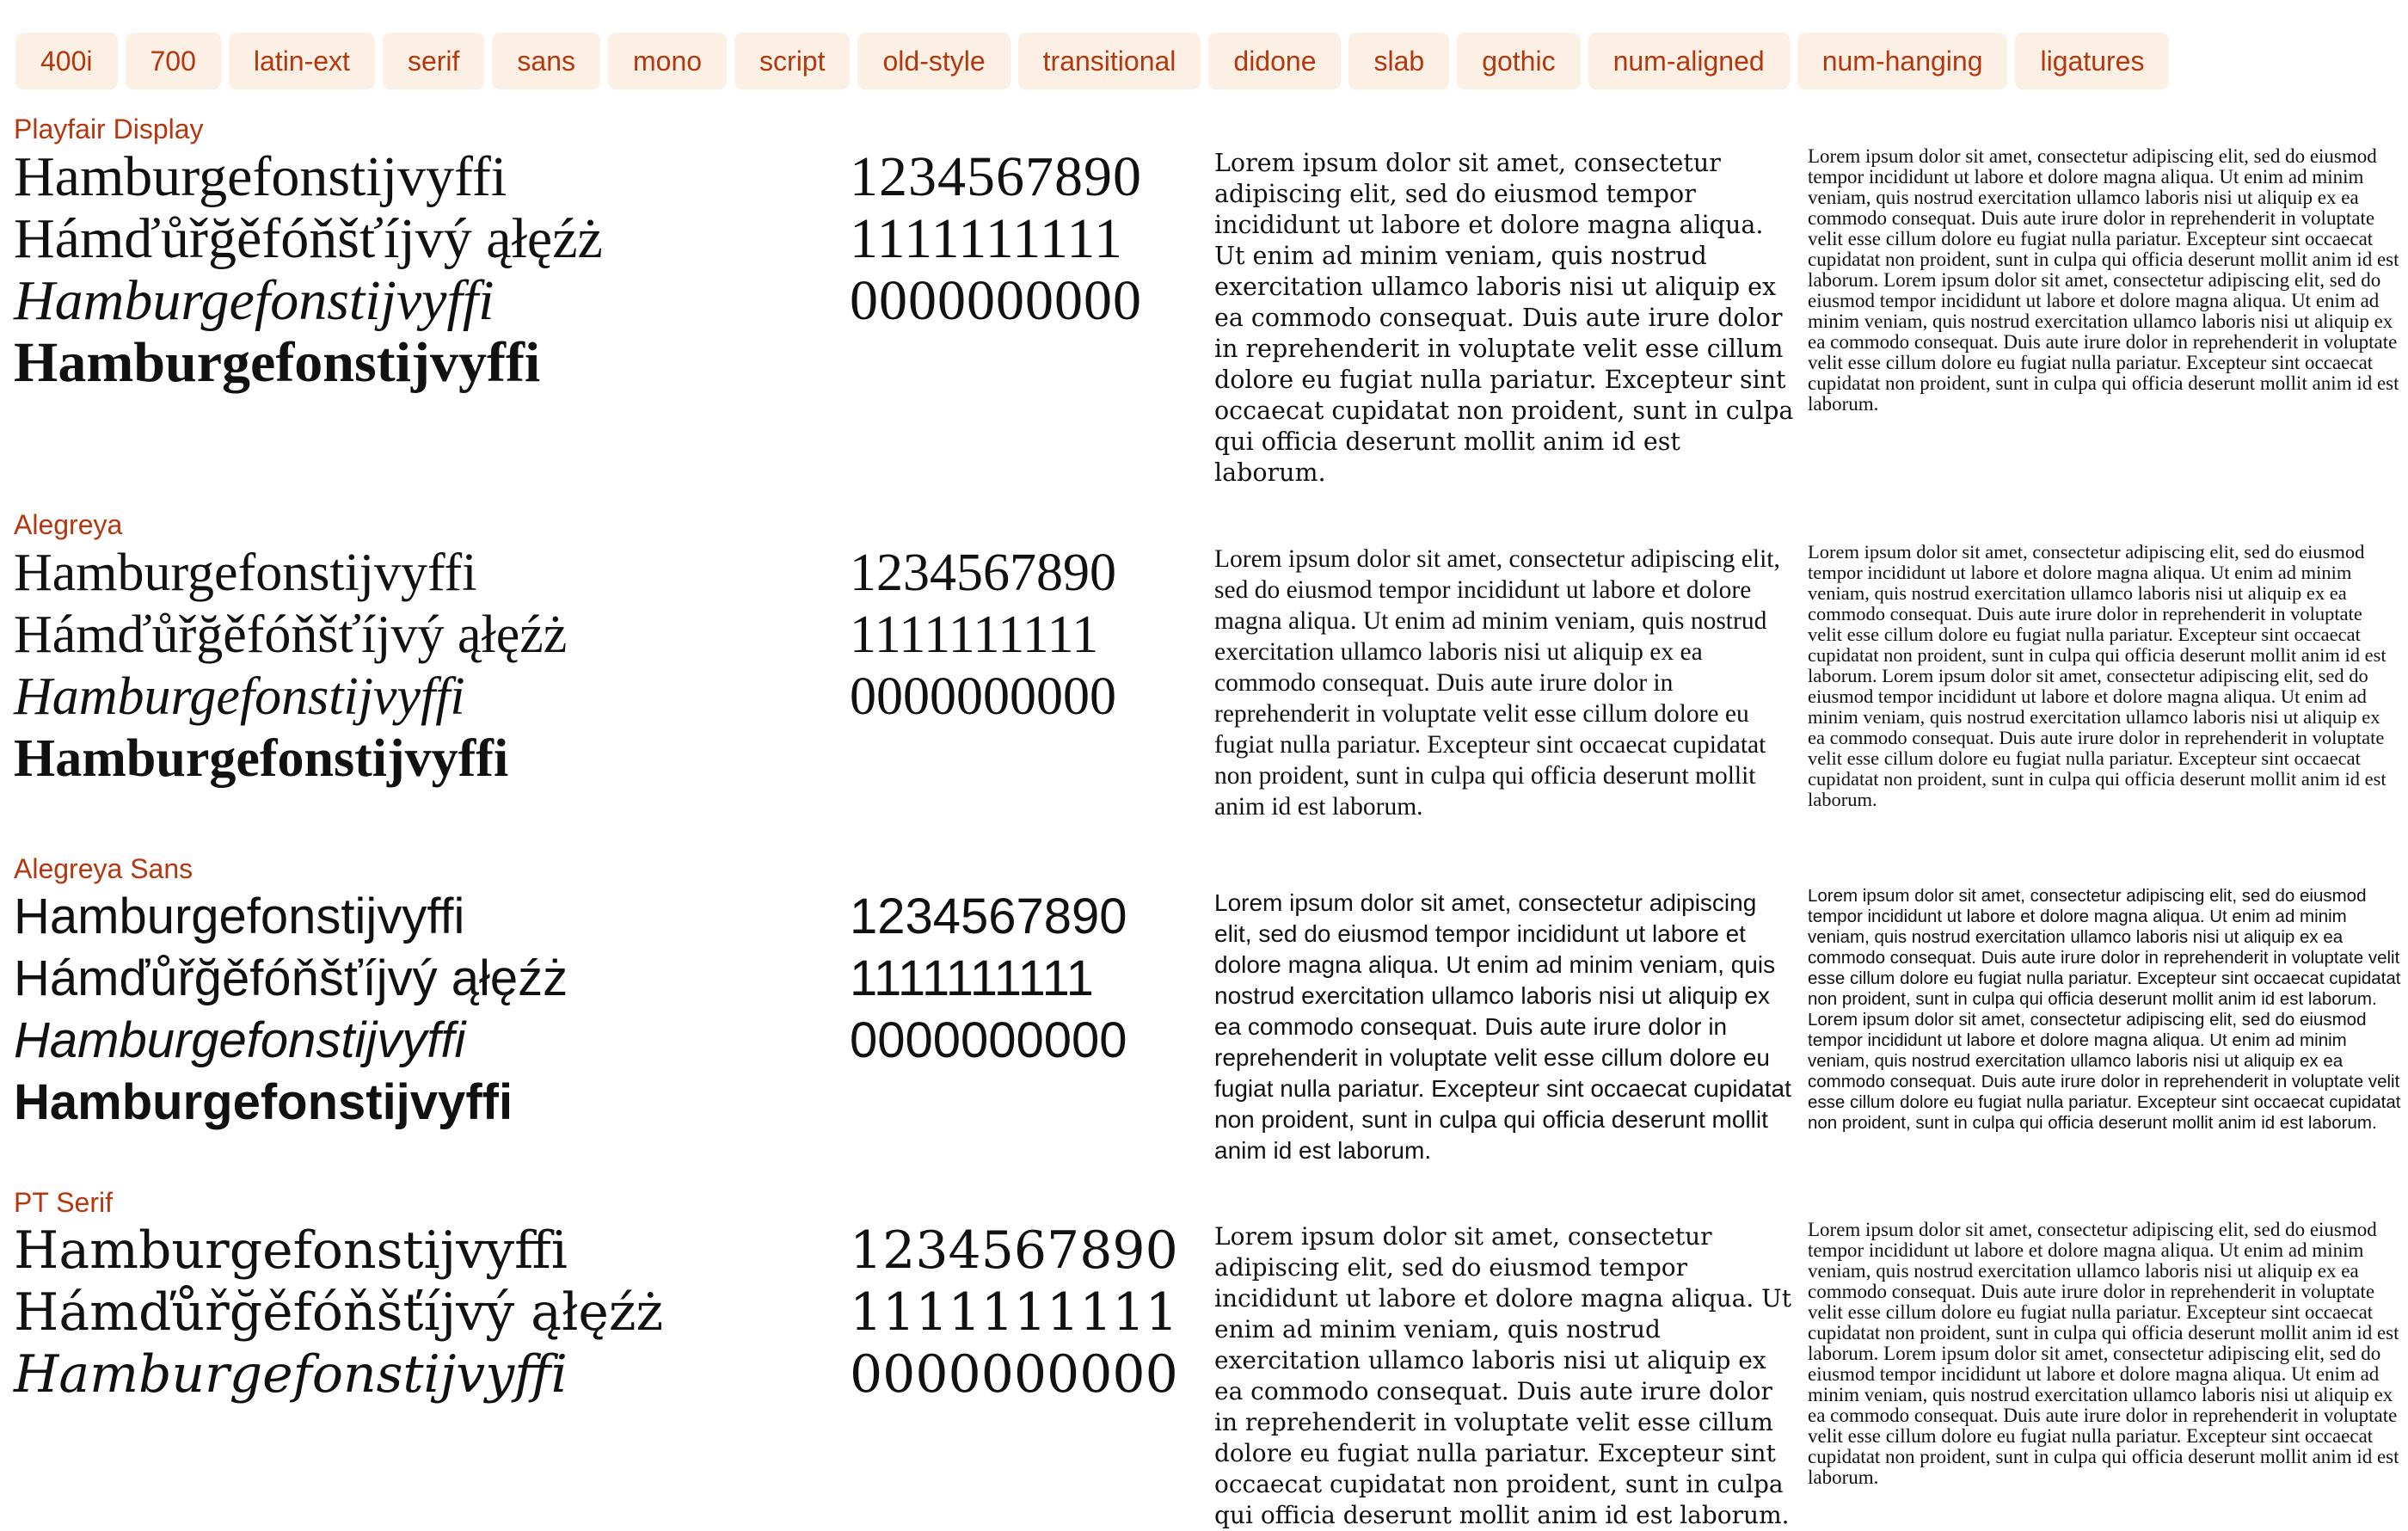 This screenshot has width=2408, height=1531. Describe the element at coordinates (1689, 61) in the screenshot. I see `tag-num-aligned: num-aligned` at that location.